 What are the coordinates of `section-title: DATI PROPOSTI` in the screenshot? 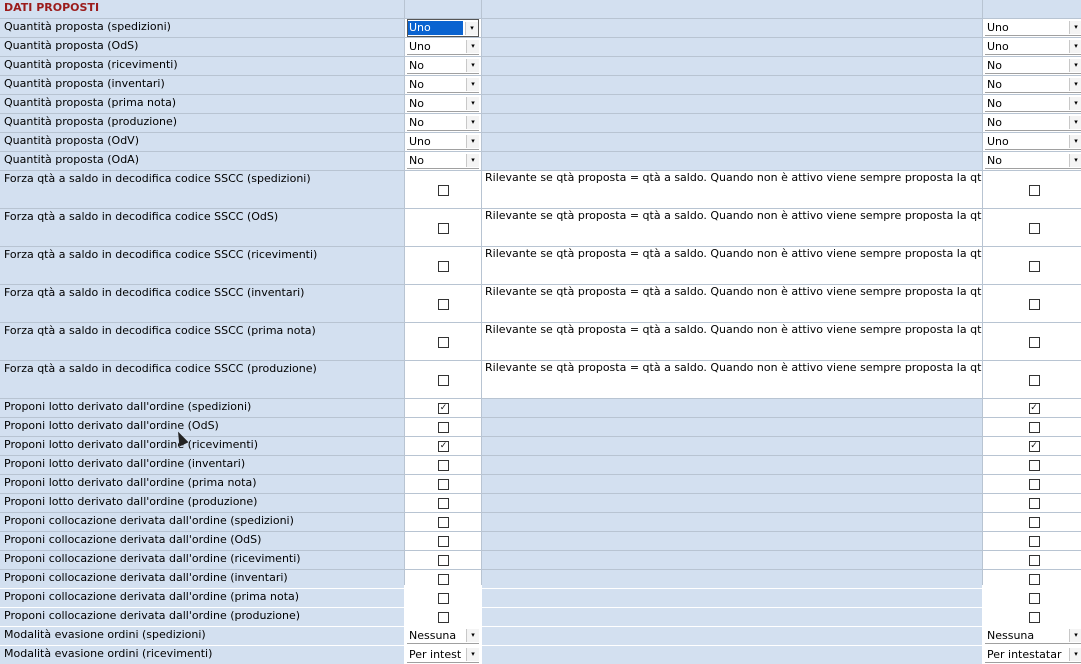 It's located at (202, 9).